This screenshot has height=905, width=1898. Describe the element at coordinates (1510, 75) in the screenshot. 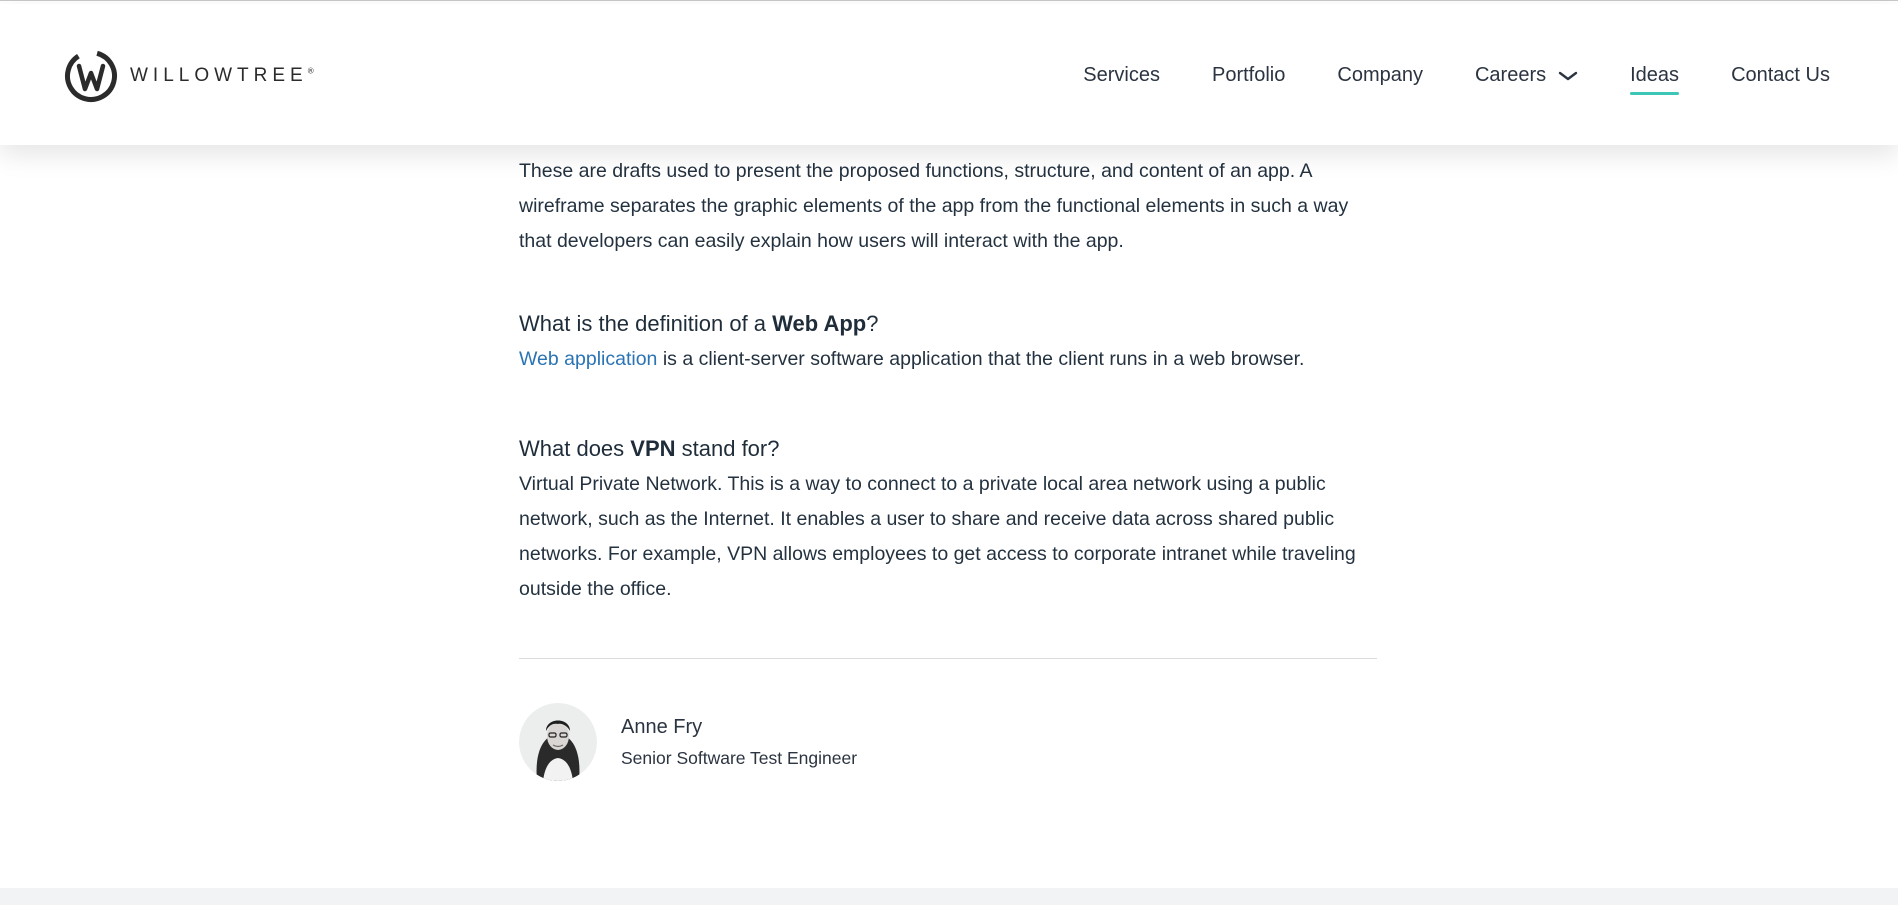

I see `nav-careers-label: Careers` at that location.